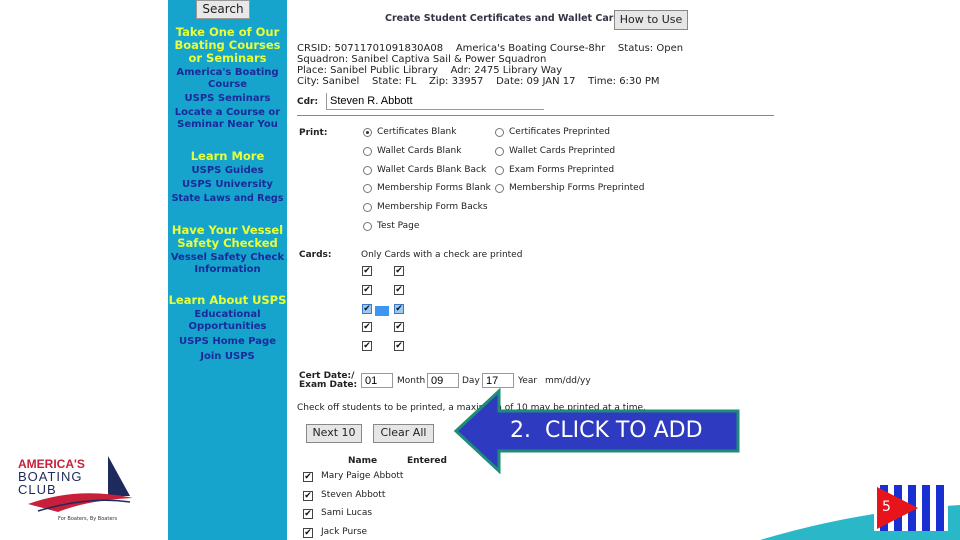  Describe the element at coordinates (363, 461) in the screenshot. I see `column-header-name: Name` at that location.